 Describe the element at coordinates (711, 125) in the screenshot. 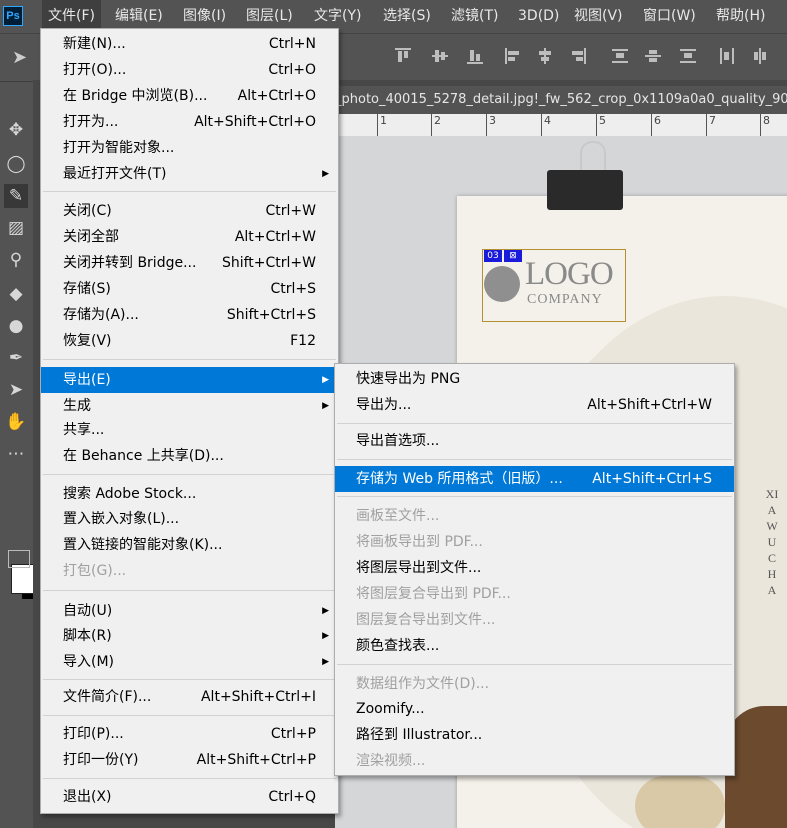

I see `ruler-tick: 7` at that location.